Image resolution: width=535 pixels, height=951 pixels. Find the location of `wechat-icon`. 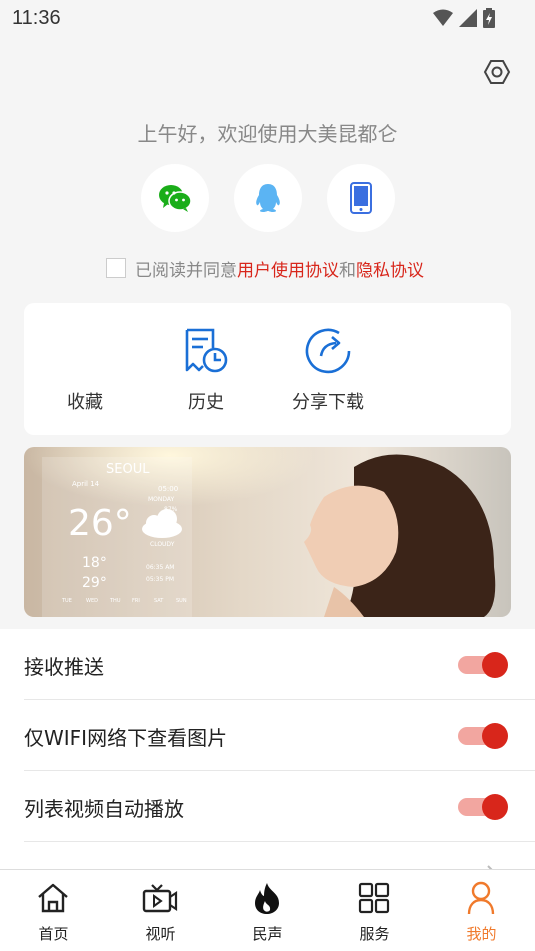

wechat-icon is located at coordinates (175, 198).